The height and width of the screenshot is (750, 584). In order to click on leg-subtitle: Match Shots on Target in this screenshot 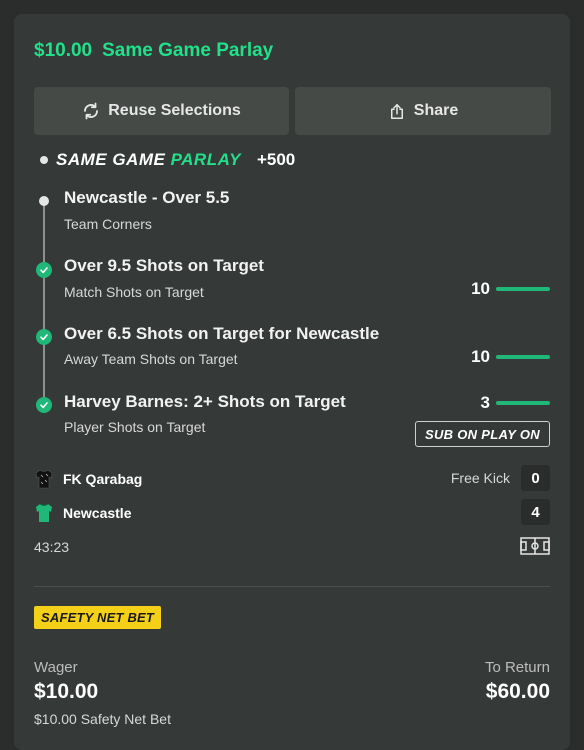, I will do `click(134, 292)`.